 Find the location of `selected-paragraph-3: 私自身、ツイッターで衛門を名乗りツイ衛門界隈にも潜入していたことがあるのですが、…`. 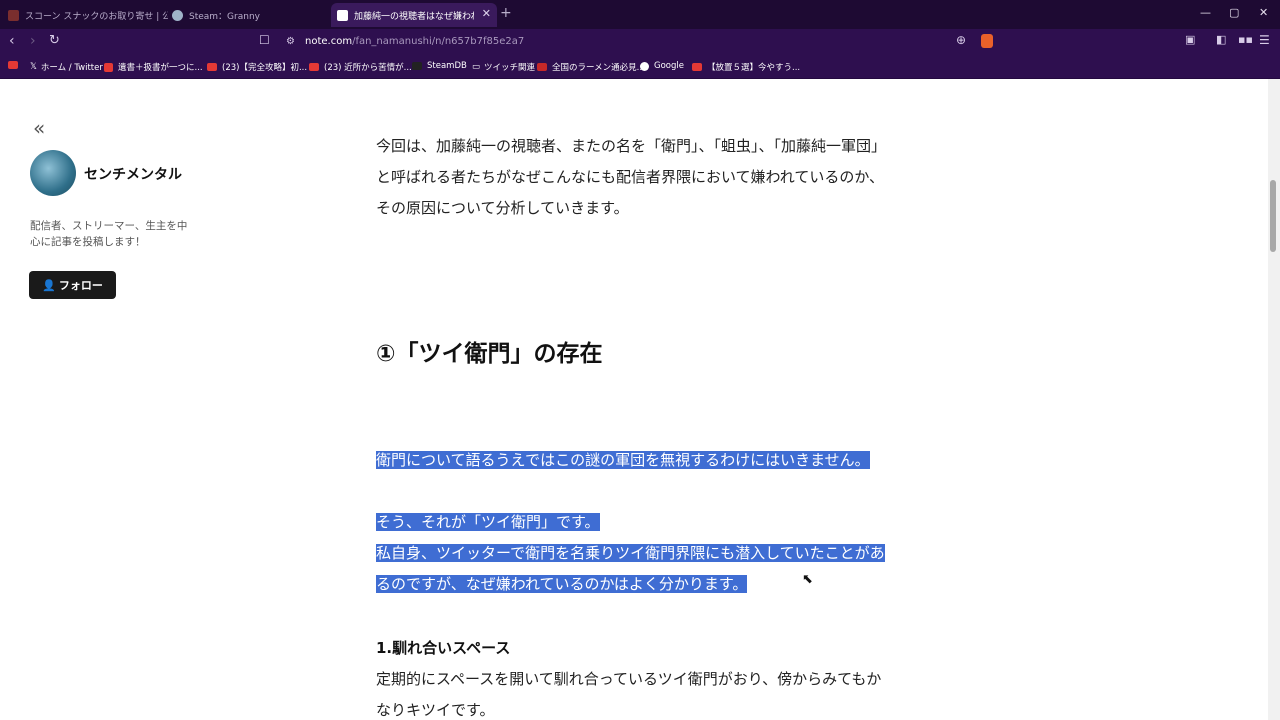

selected-paragraph-3: 私自身、ツイッターで衛門を名乗りツイ衛門界隈にも潜入していたことがあるのですが、… is located at coordinates (630, 568).